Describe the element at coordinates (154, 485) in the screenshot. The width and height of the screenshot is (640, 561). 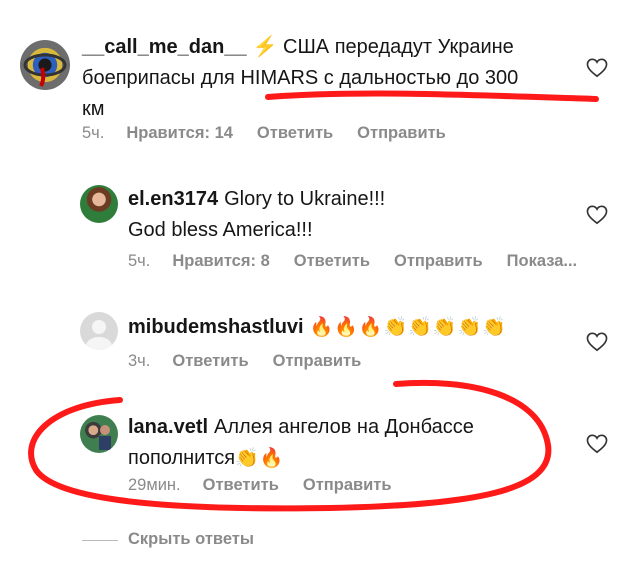
I see `timestamp: 29мин.` at that location.